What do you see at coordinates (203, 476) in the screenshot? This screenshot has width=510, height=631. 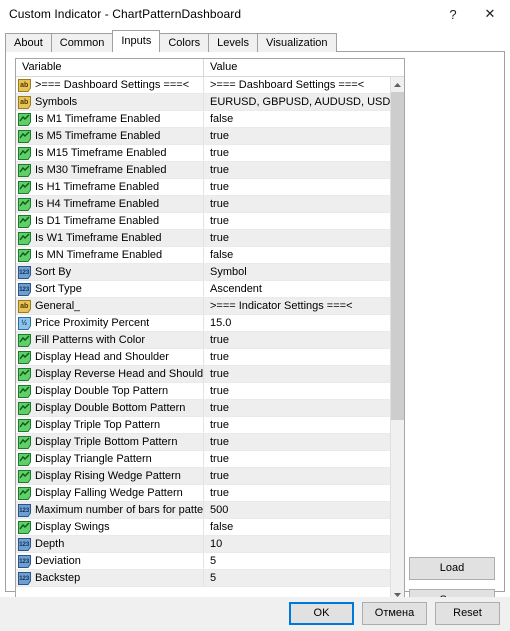 I see `grid-row: Display Rising Wedge Pattern true` at bounding box center [203, 476].